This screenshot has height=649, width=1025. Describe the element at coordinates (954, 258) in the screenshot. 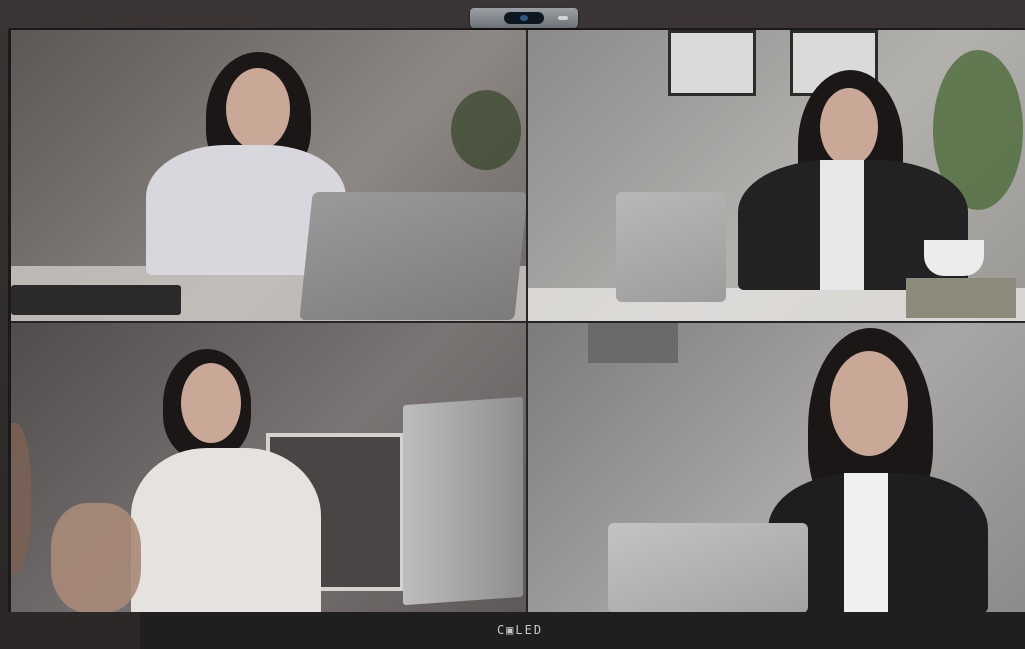

I see `coffee-cup` at that location.